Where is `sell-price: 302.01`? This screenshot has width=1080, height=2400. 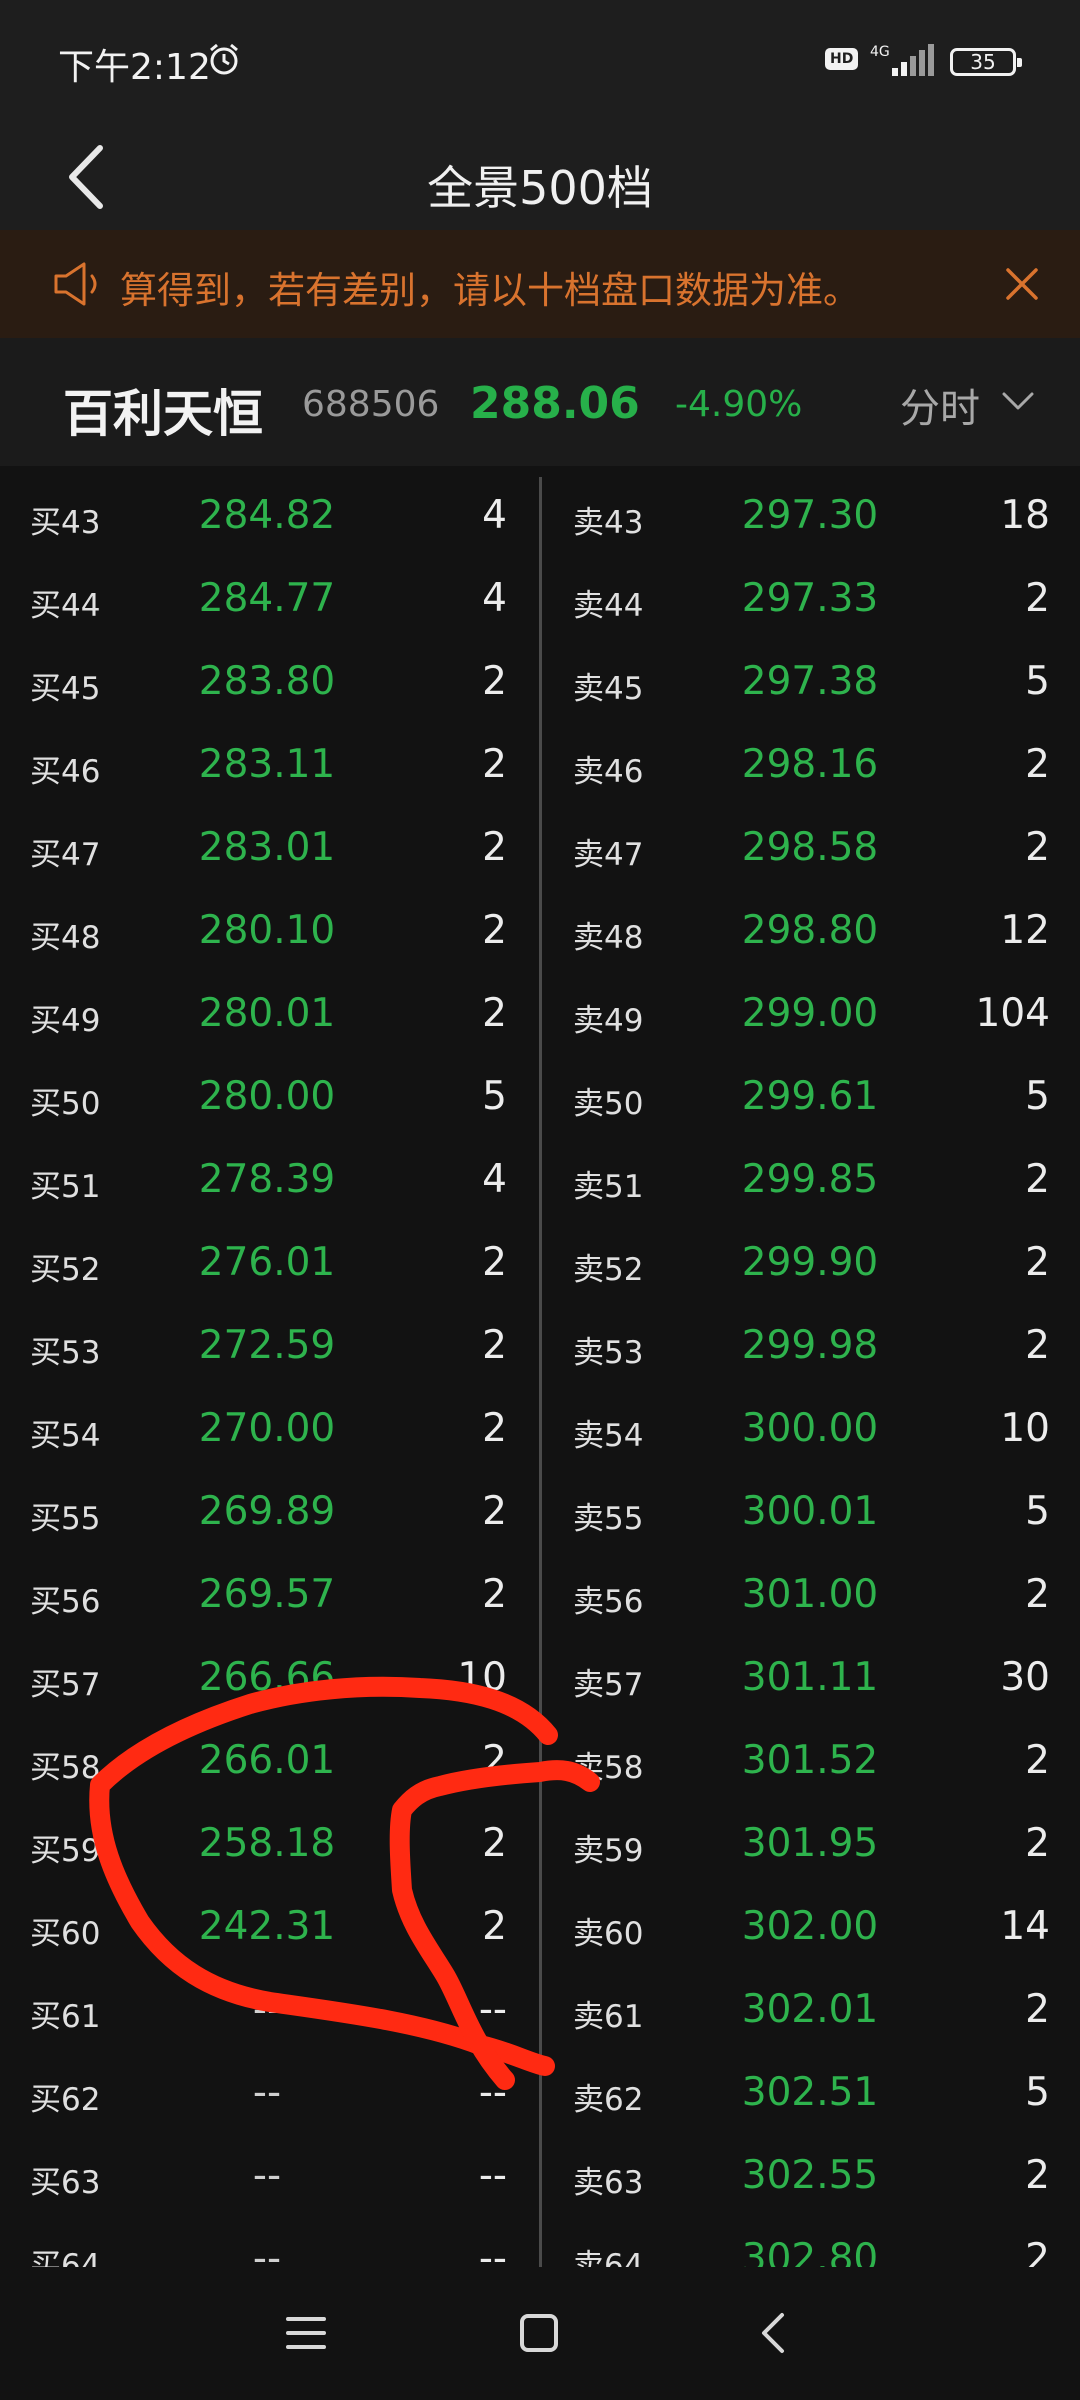 sell-price: 302.01 is located at coordinates (810, 2009).